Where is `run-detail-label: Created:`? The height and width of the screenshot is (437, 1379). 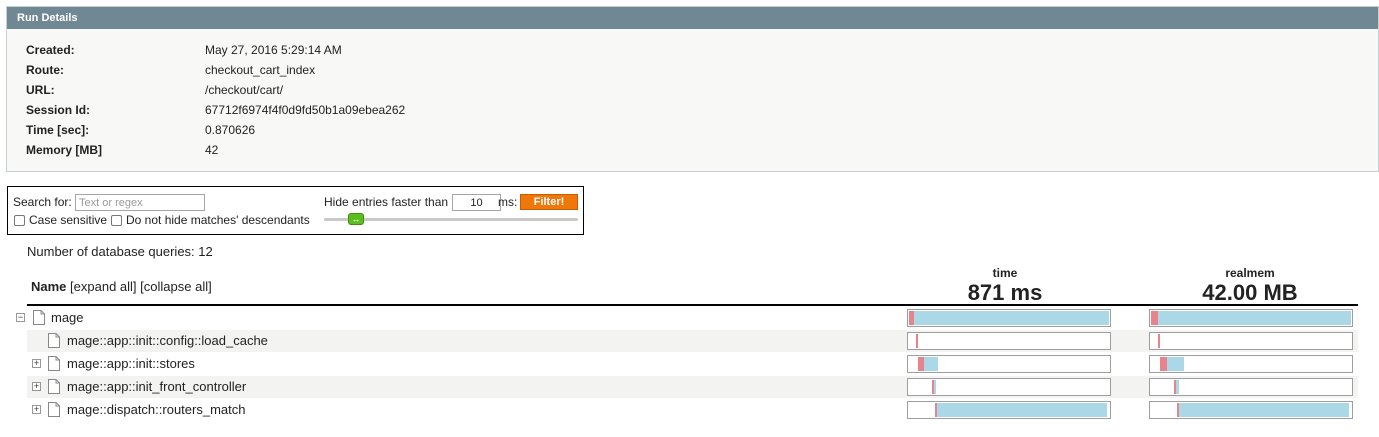
run-detail-label: Created: is located at coordinates (50, 50).